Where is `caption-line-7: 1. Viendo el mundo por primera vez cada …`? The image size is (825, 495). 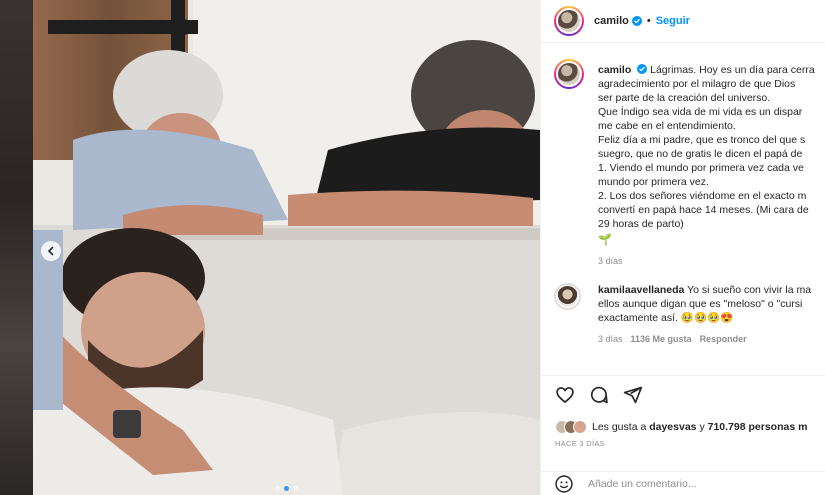
caption-line-7: 1. Viendo el mundo por primera vez cada … is located at coordinates (701, 168).